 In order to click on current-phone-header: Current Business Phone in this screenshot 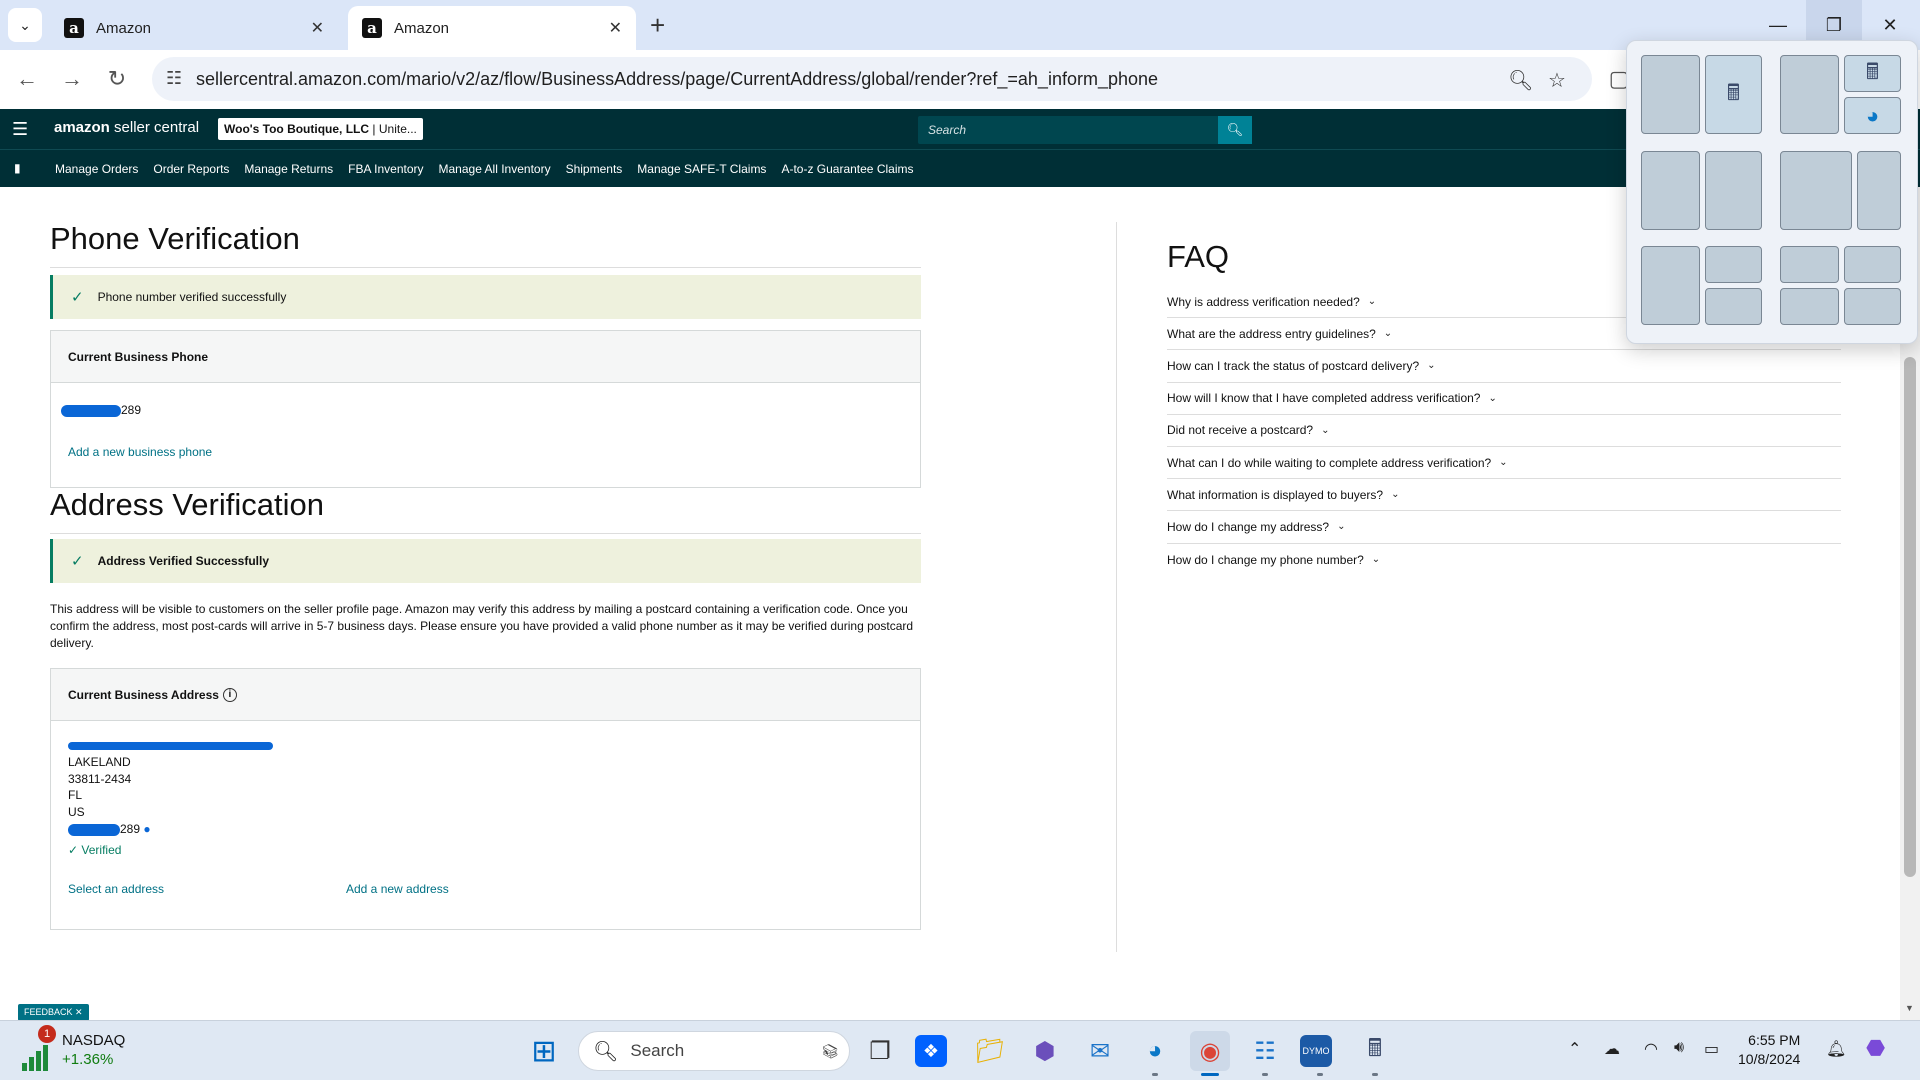, I will do `click(485, 357)`.